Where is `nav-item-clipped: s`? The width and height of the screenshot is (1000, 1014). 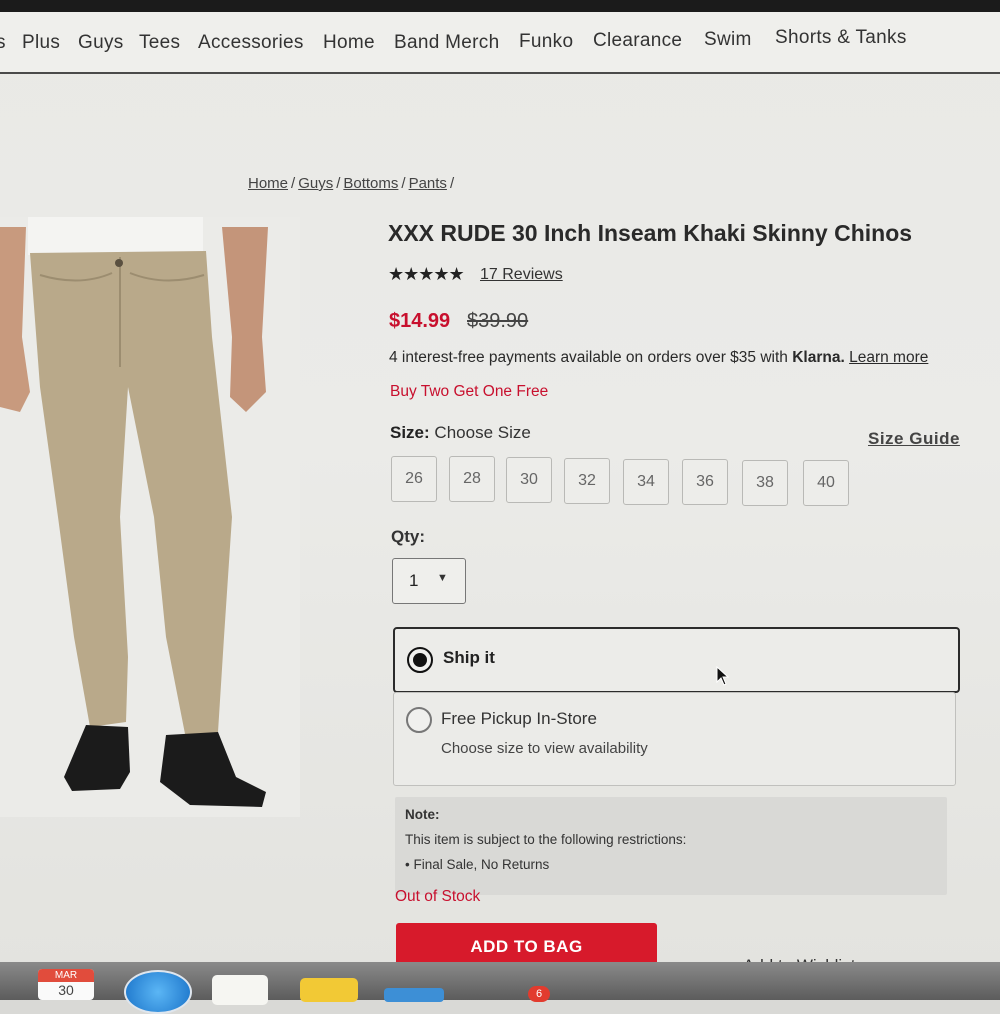
nav-item-clipped: s is located at coordinates (3, 43).